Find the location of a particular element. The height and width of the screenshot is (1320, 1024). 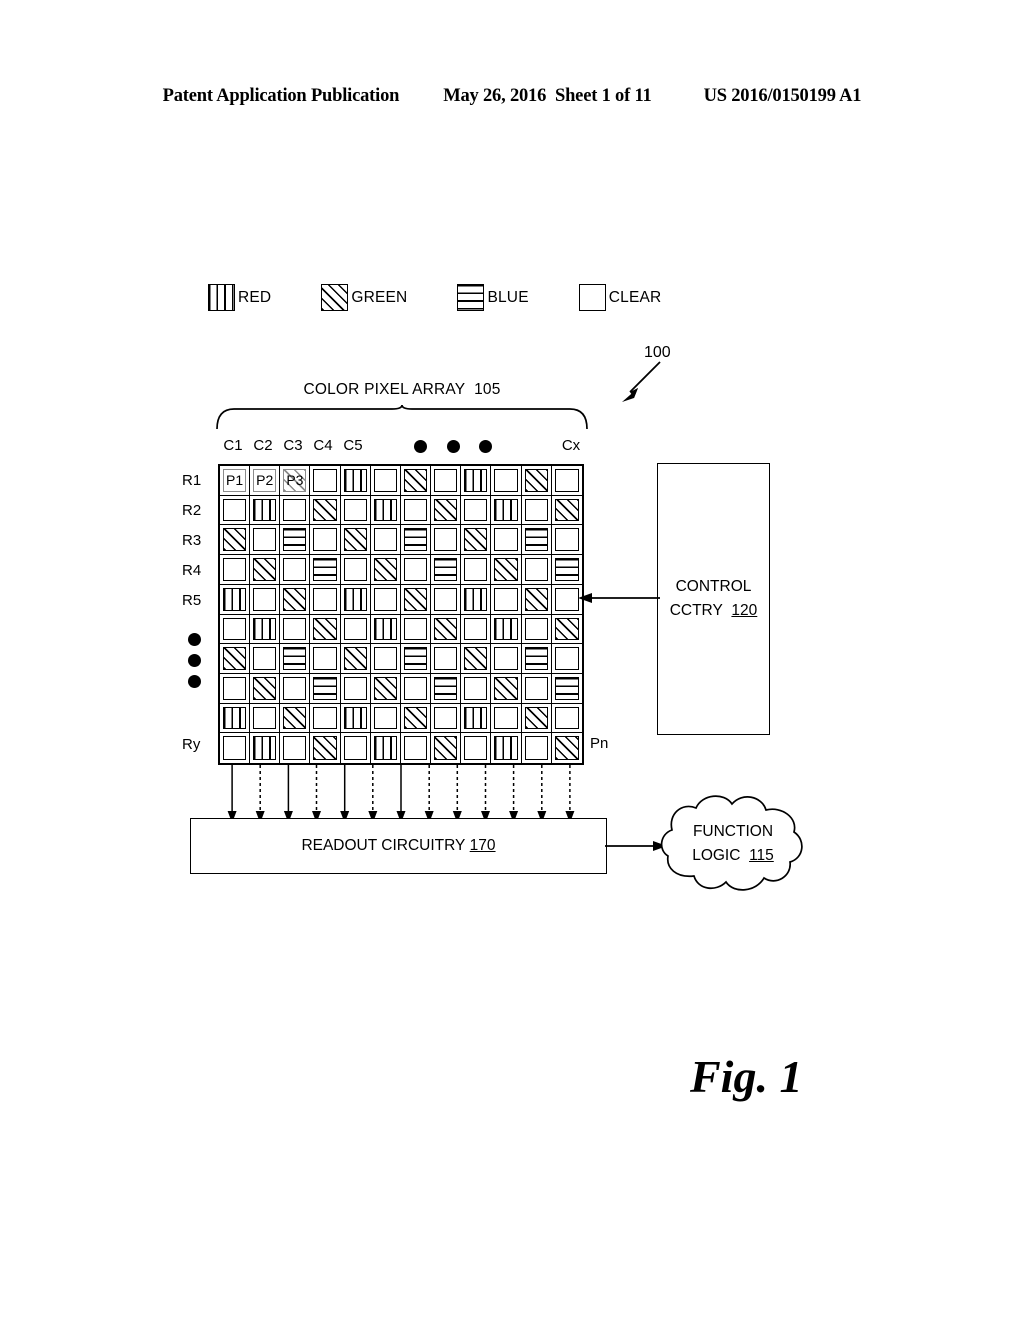

pixel-cell-r2-c1 is located at coordinates (235, 510).